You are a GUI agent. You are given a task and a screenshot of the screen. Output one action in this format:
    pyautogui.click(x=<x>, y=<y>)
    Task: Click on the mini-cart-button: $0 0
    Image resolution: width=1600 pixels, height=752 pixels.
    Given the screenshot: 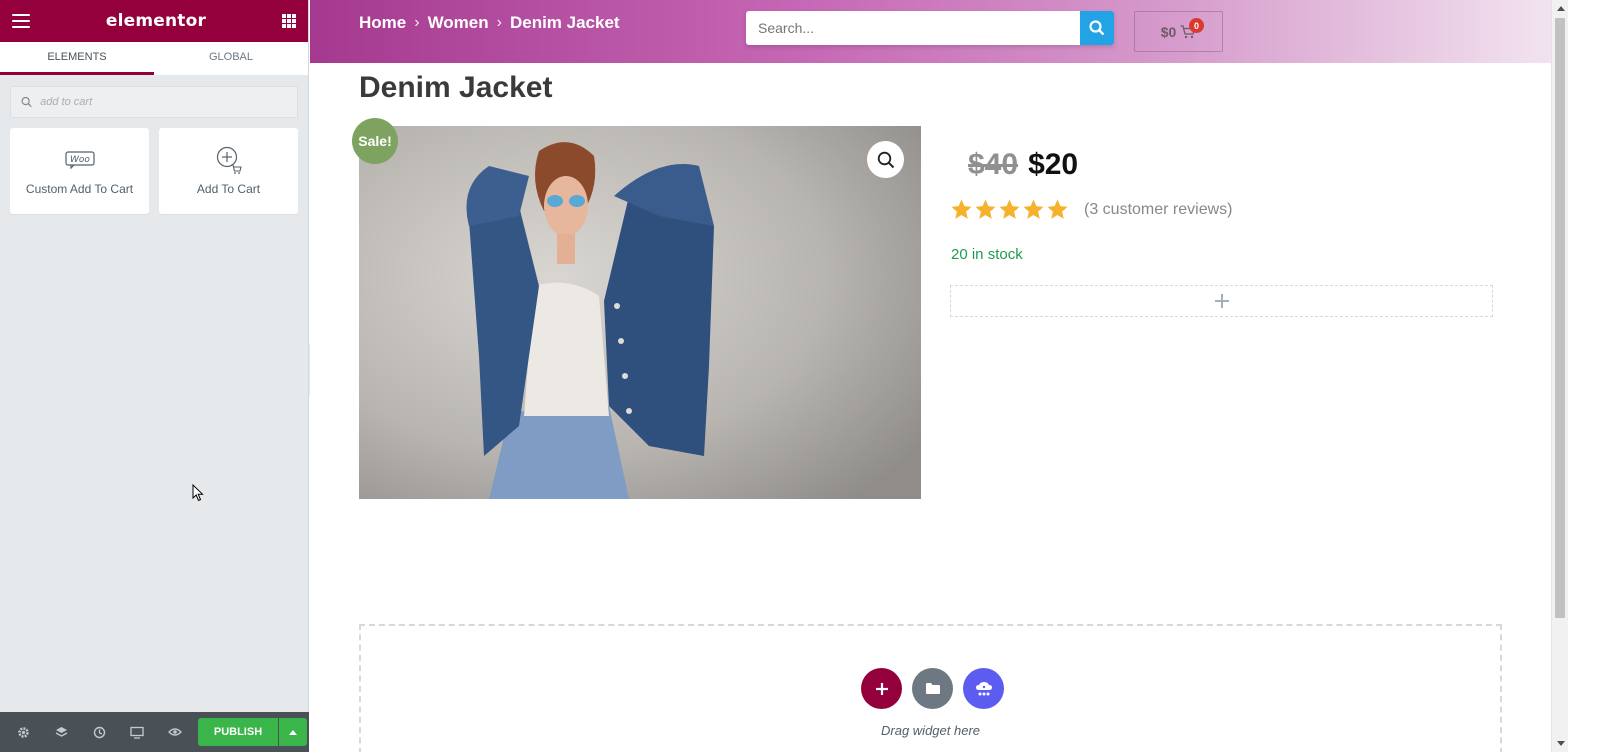 What is the action you would take?
    pyautogui.click(x=1178, y=31)
    